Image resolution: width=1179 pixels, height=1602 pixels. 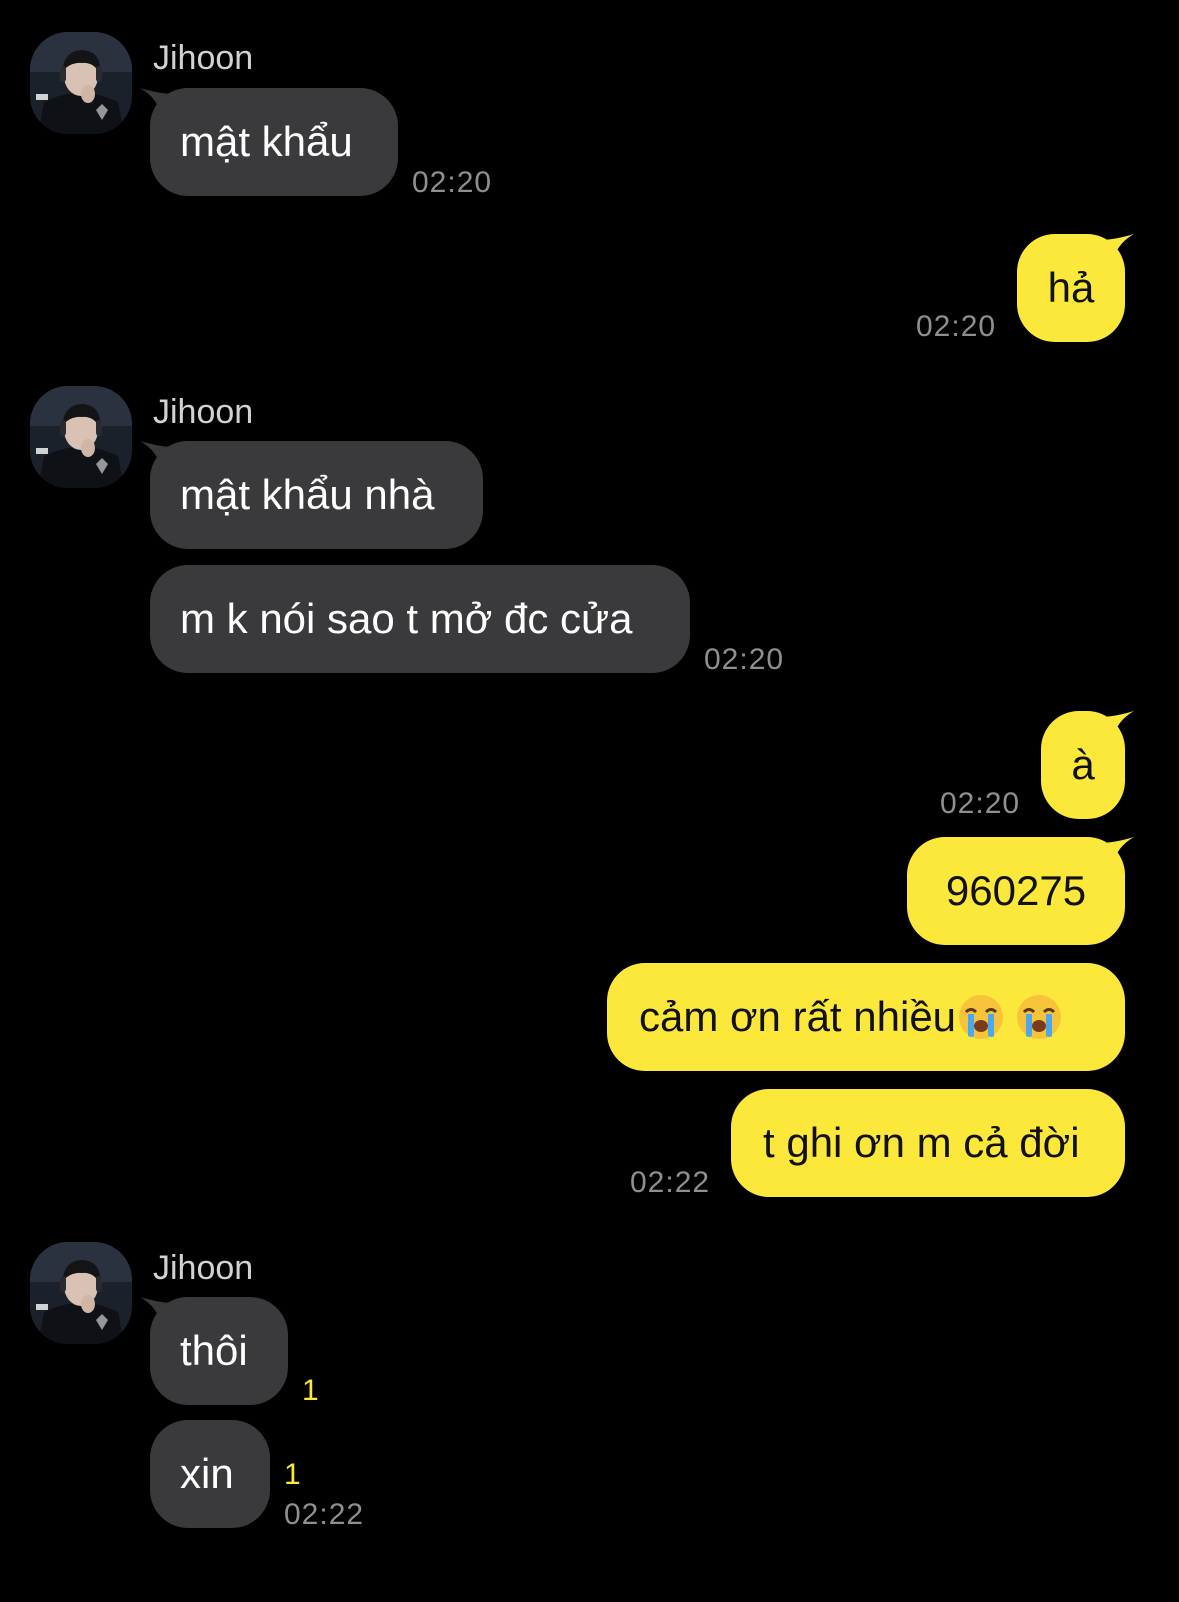 I want to click on incoming-message: thôi, so click(x=219, y=1351).